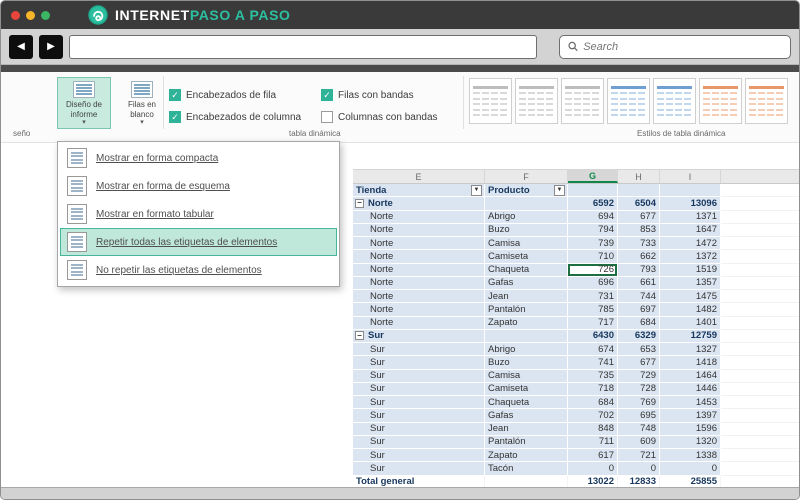 The height and width of the screenshot is (500, 800). What do you see at coordinates (593, 363) in the screenshot?
I see `cell-value: 741` at bounding box center [593, 363].